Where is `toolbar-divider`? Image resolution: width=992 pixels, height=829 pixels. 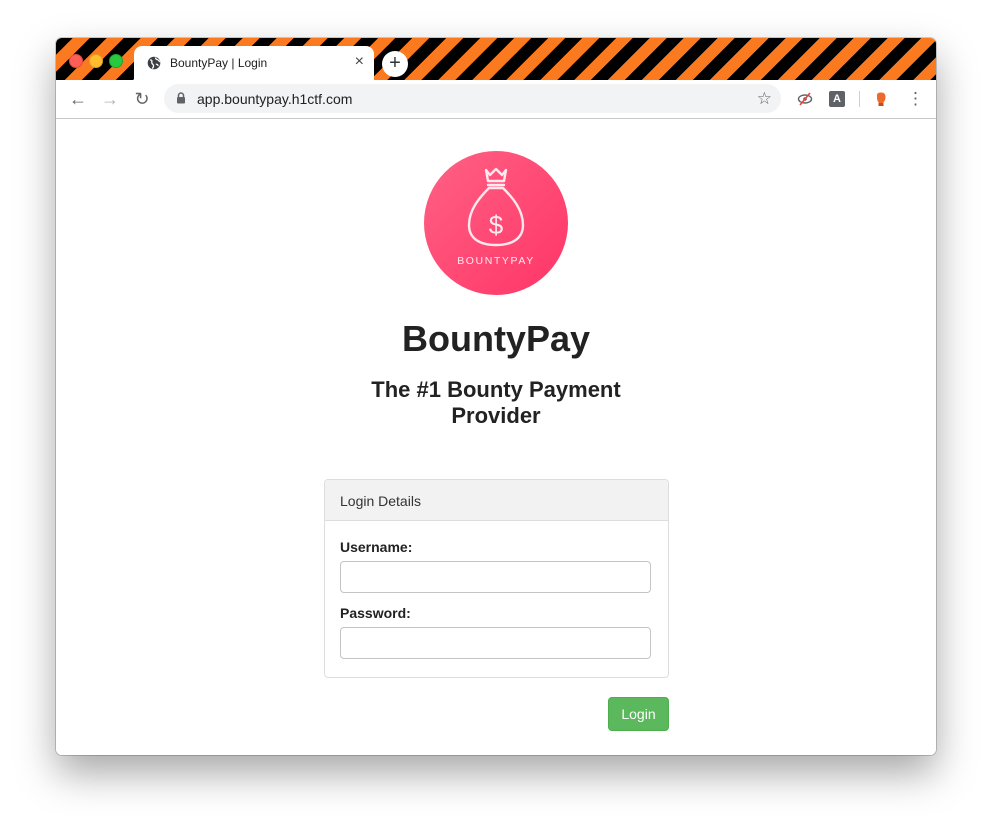 toolbar-divider is located at coordinates (859, 99).